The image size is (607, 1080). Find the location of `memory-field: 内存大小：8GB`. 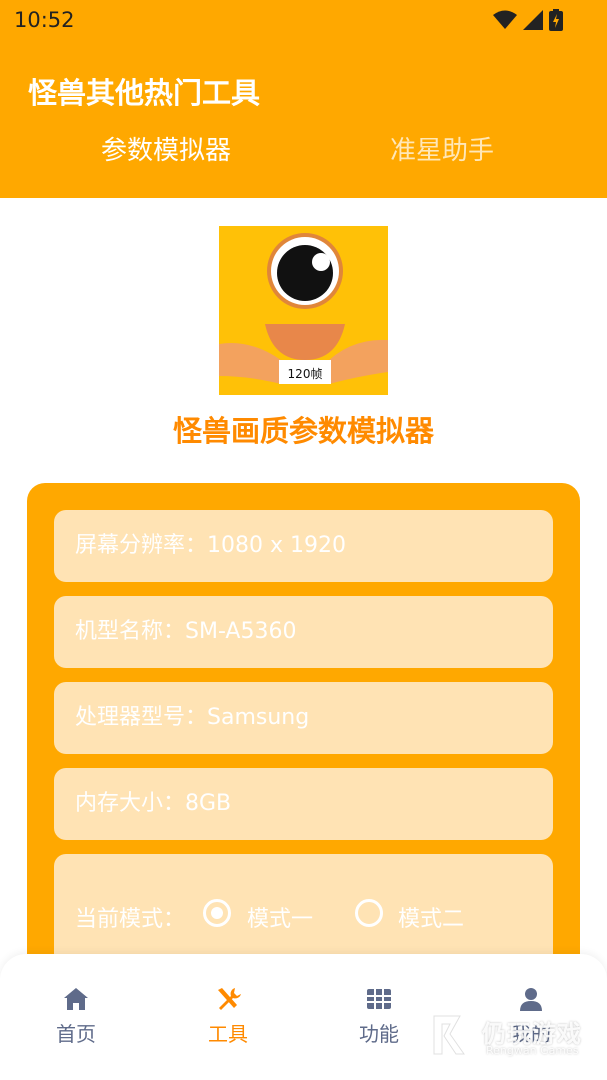

memory-field: 内存大小：8GB is located at coordinates (303, 804).